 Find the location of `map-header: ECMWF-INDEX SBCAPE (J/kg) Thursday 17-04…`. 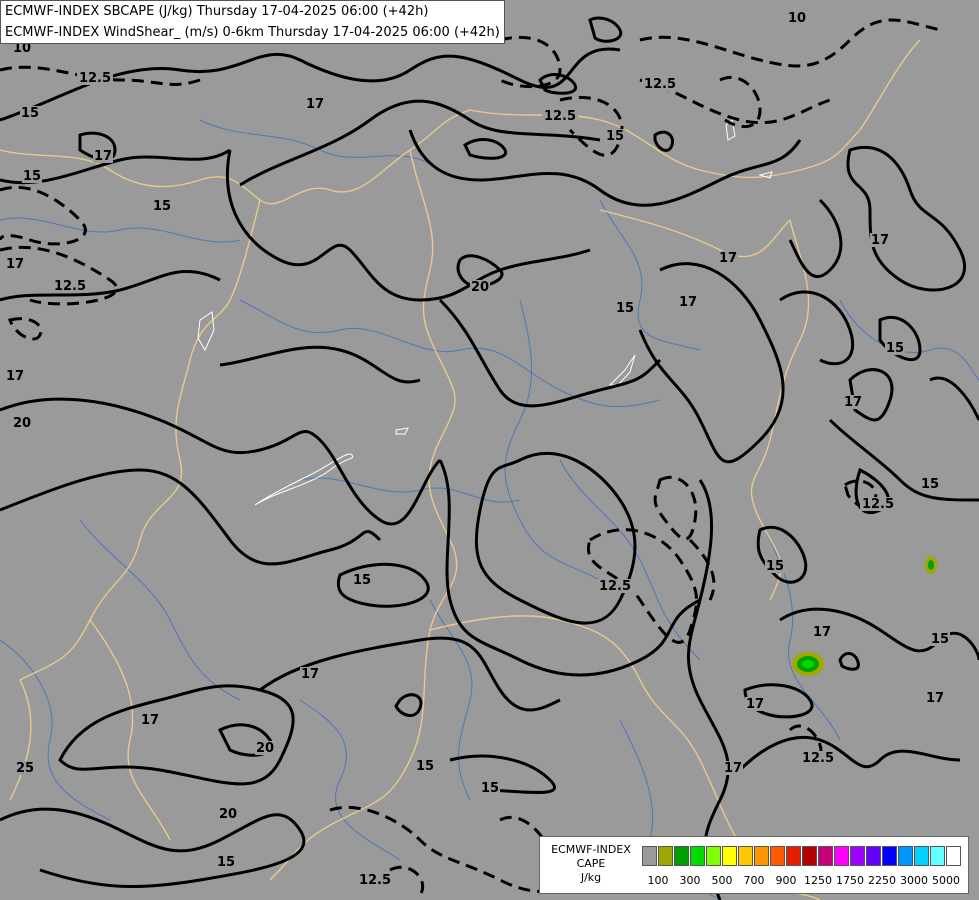

map-header: ECMWF-INDEX SBCAPE (J/kg) Thursday 17-04… is located at coordinates (252, 22).